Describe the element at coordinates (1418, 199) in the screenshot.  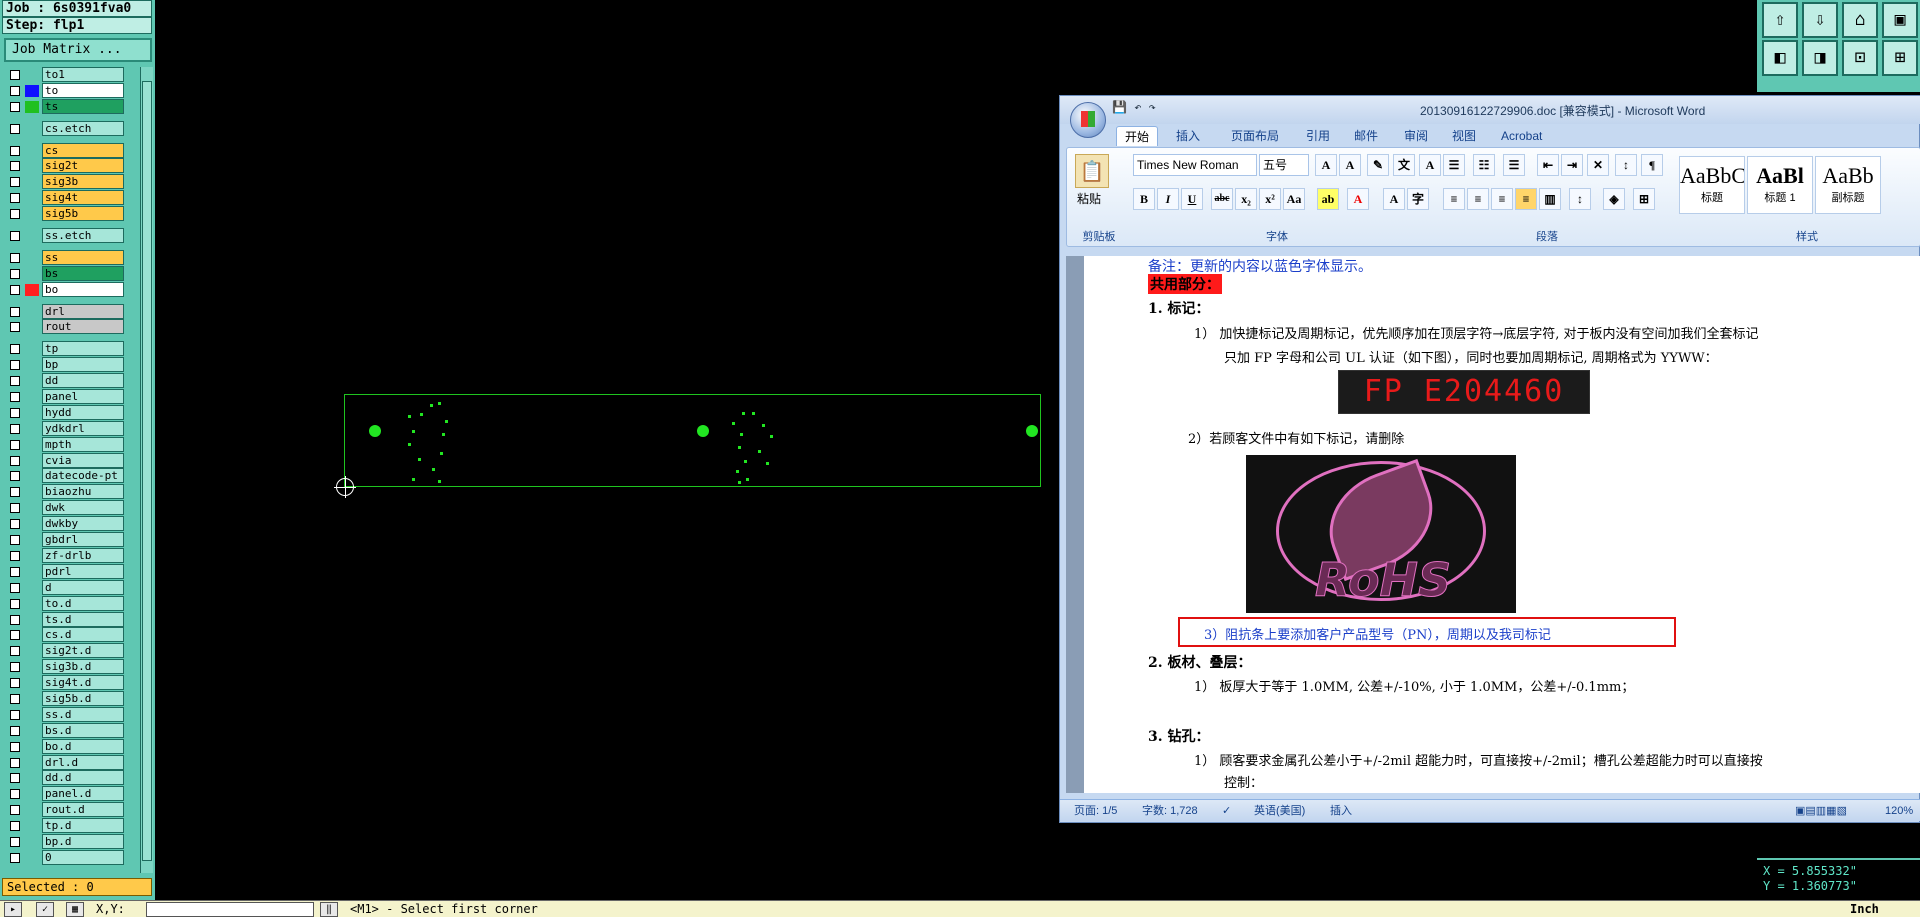
I see `enclose-char-icon: 字` at that location.